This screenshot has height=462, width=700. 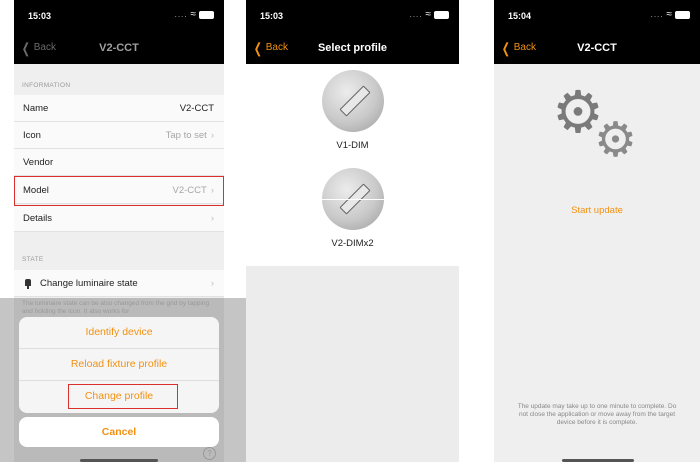 What do you see at coordinates (186, 135) in the screenshot?
I see `row-value-text: Tap to set` at bounding box center [186, 135].